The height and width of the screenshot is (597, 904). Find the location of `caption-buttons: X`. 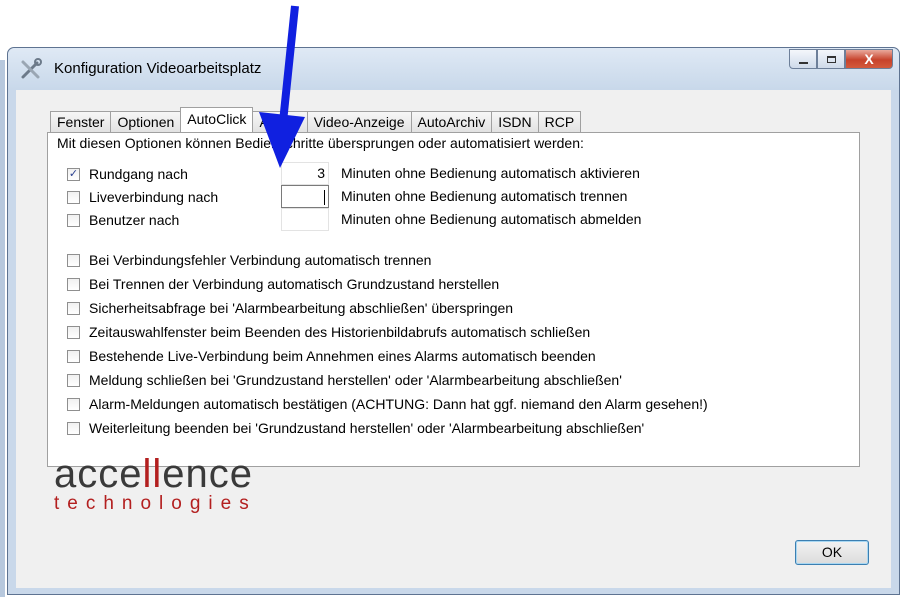

caption-buttons: X is located at coordinates (841, 60).